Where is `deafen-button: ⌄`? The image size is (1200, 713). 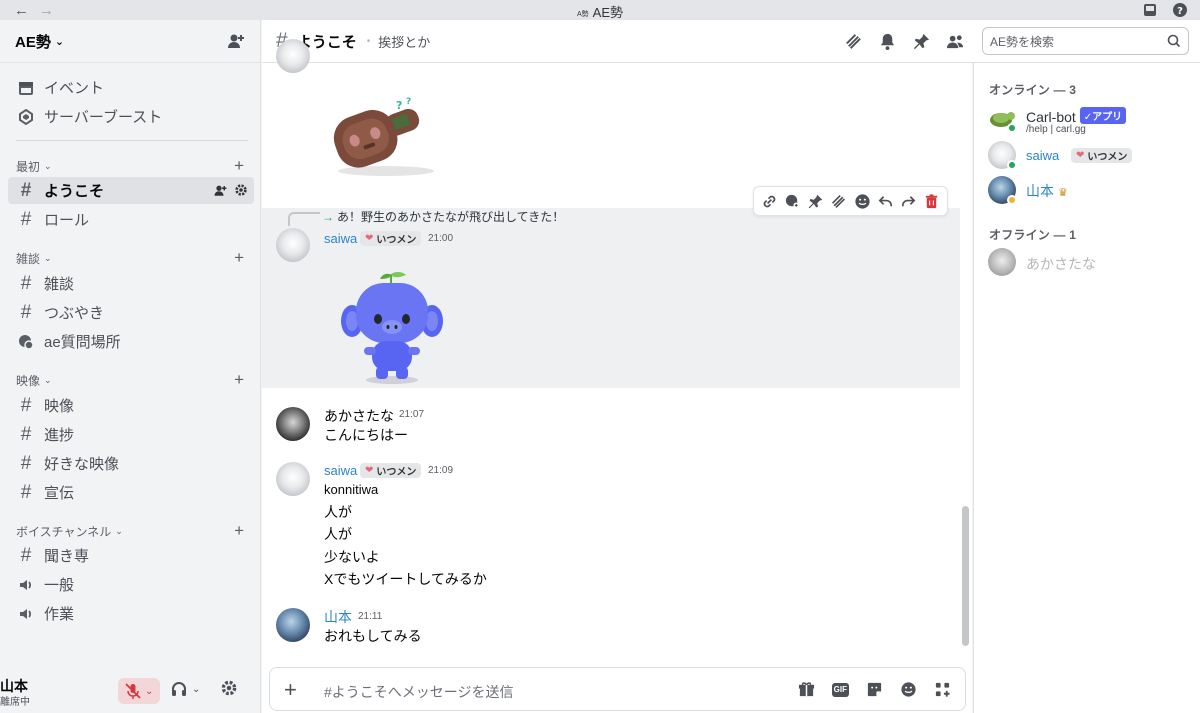
deafen-button: ⌄ is located at coordinates (185, 689).